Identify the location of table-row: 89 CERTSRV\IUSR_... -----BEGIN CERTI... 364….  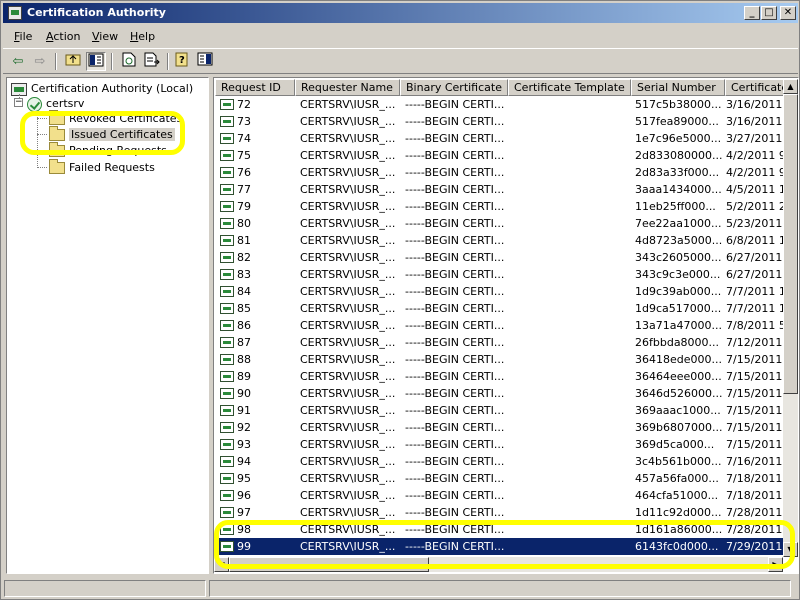
(506, 376).